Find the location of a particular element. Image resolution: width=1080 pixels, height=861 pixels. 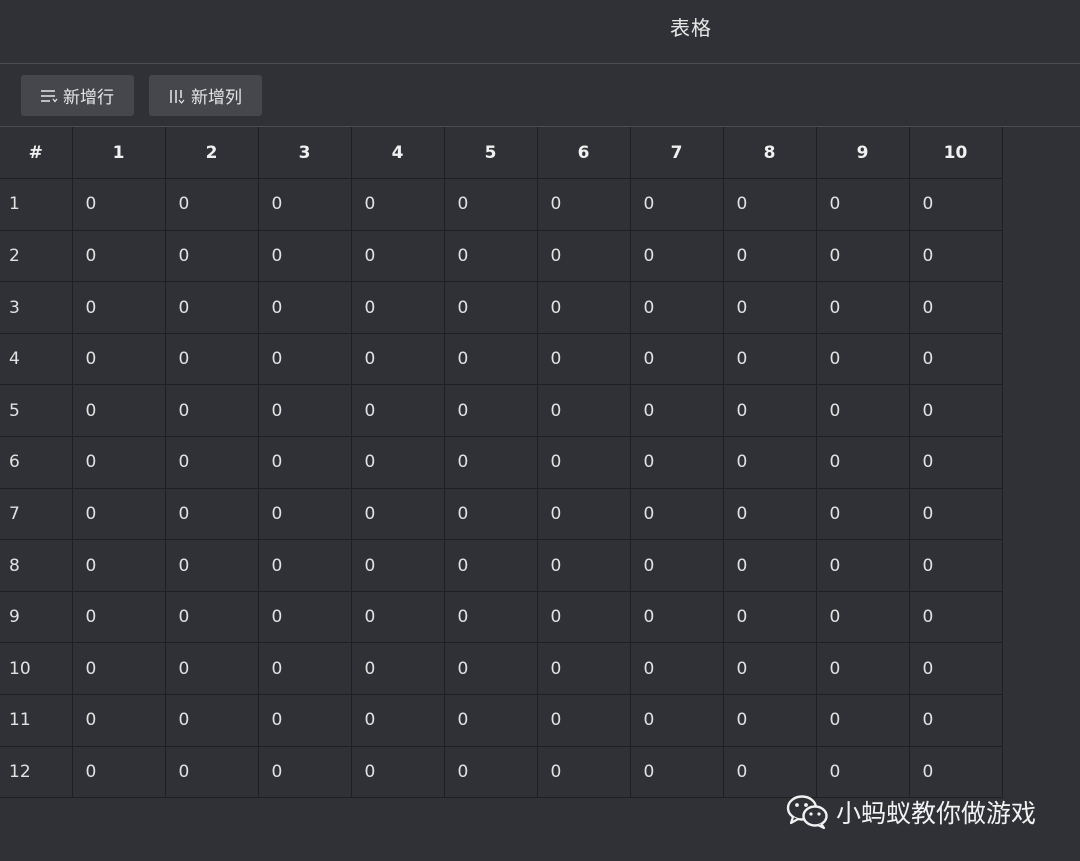

column-header: 10 is located at coordinates (955, 153).